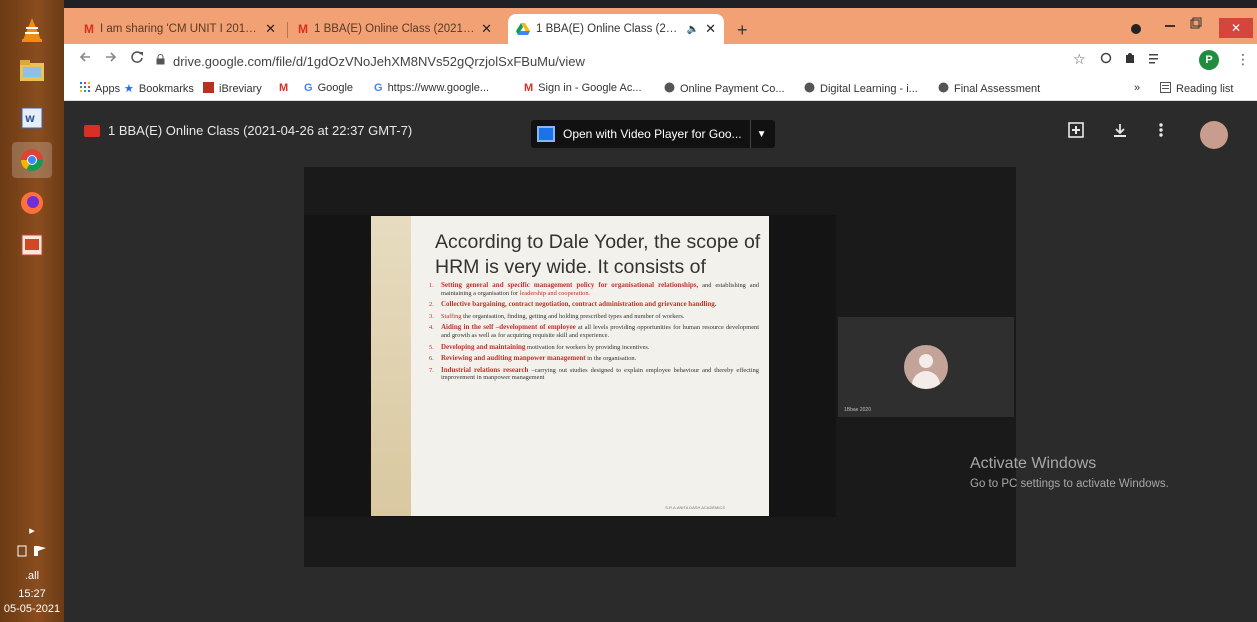  Describe the element at coordinates (160, 61) in the screenshot. I see `lock-icon` at that location.